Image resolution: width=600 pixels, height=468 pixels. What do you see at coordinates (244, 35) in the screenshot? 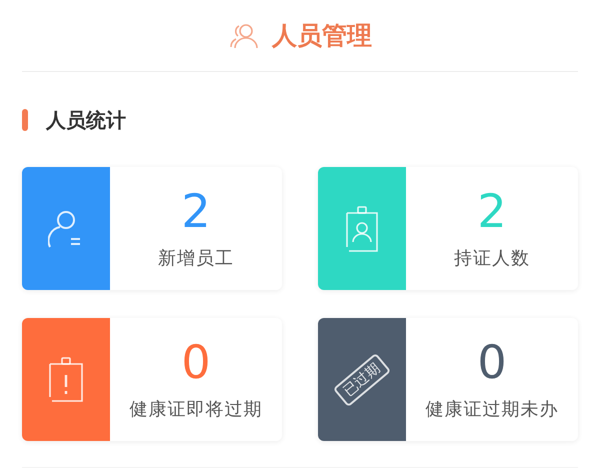
I see `people-icon` at bounding box center [244, 35].